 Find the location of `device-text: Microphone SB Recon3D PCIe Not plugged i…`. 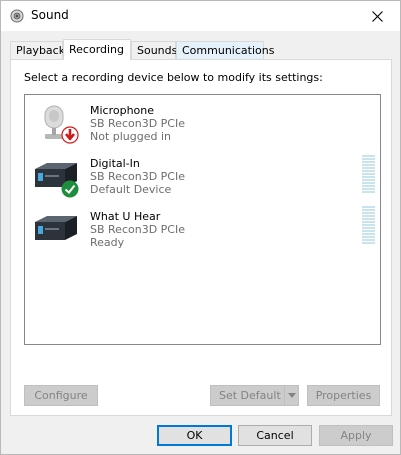

device-text: Microphone SB Recon3D PCIe Not plugged i… is located at coordinates (137, 123).